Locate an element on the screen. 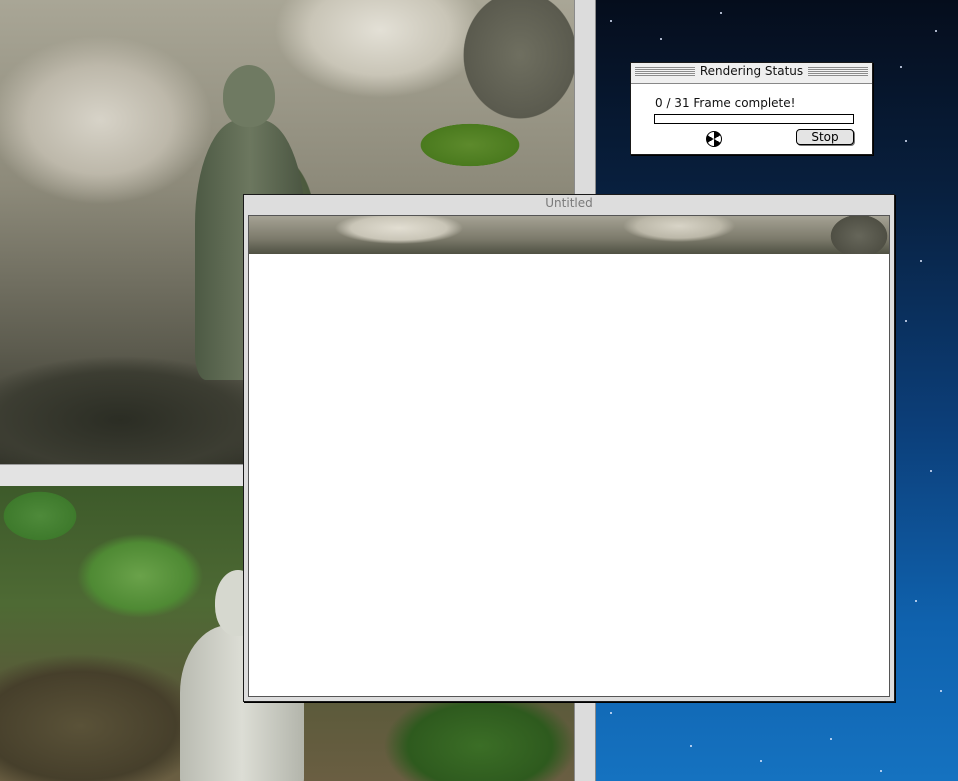 This screenshot has height=781, width=958. dialog-title: Rendering Status is located at coordinates (751, 71).